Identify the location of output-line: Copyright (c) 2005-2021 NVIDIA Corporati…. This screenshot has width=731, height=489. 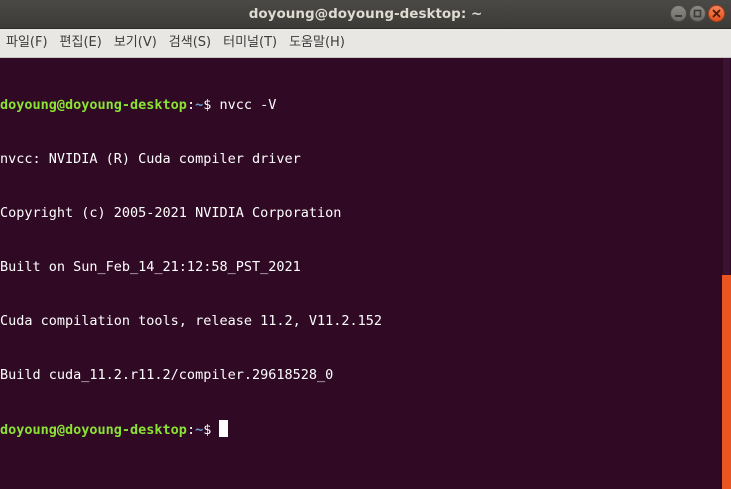
(171, 213).